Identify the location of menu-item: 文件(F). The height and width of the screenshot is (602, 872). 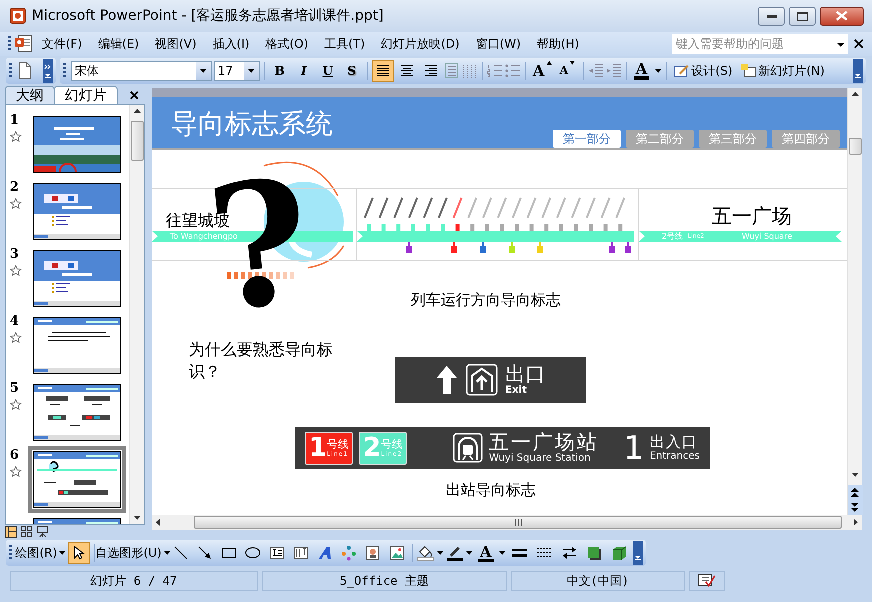
(62, 44).